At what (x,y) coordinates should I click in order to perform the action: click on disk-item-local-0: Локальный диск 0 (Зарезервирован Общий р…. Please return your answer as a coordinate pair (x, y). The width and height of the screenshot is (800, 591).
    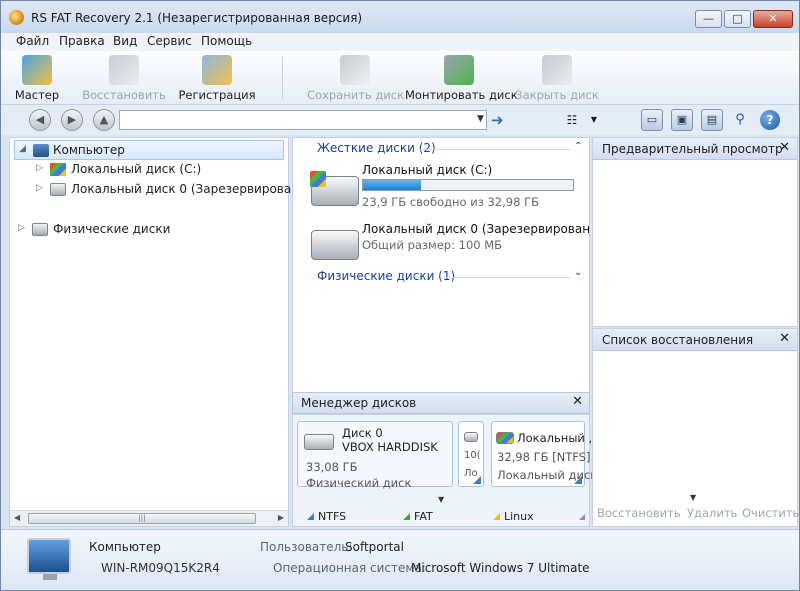
    Looking at the image, I should click on (441, 240).